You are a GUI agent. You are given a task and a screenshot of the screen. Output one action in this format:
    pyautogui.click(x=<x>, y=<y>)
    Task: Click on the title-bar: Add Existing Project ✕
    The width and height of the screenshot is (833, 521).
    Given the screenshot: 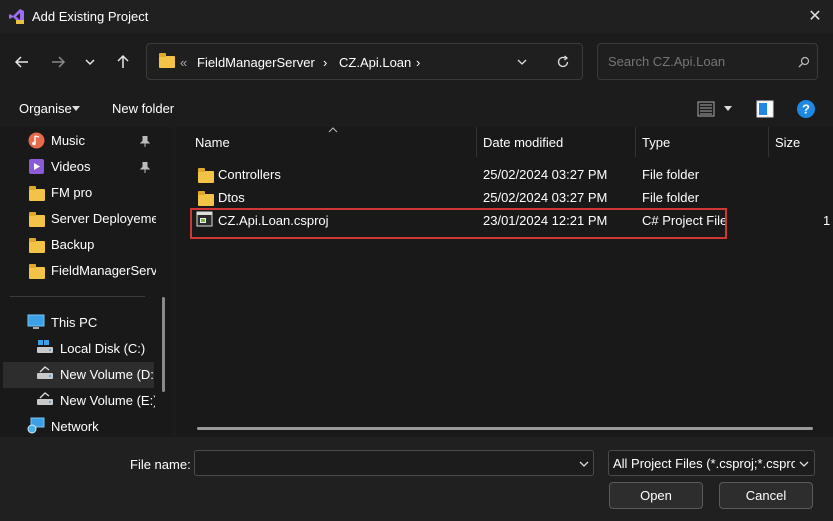 What is the action you would take?
    pyautogui.click(x=416, y=16)
    